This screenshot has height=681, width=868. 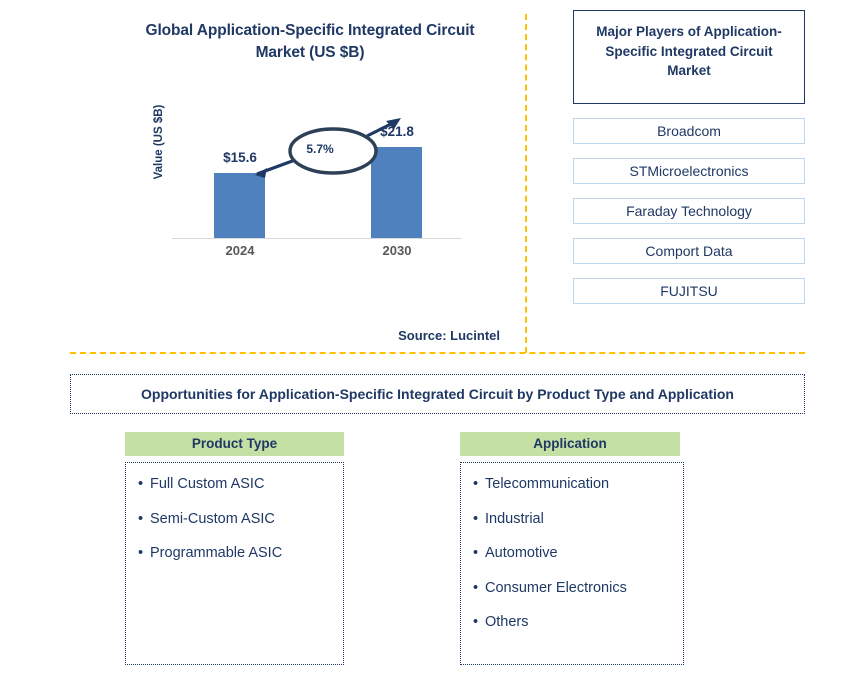 I want to click on player-item-comport-data: Comport Data, so click(x=689, y=251).